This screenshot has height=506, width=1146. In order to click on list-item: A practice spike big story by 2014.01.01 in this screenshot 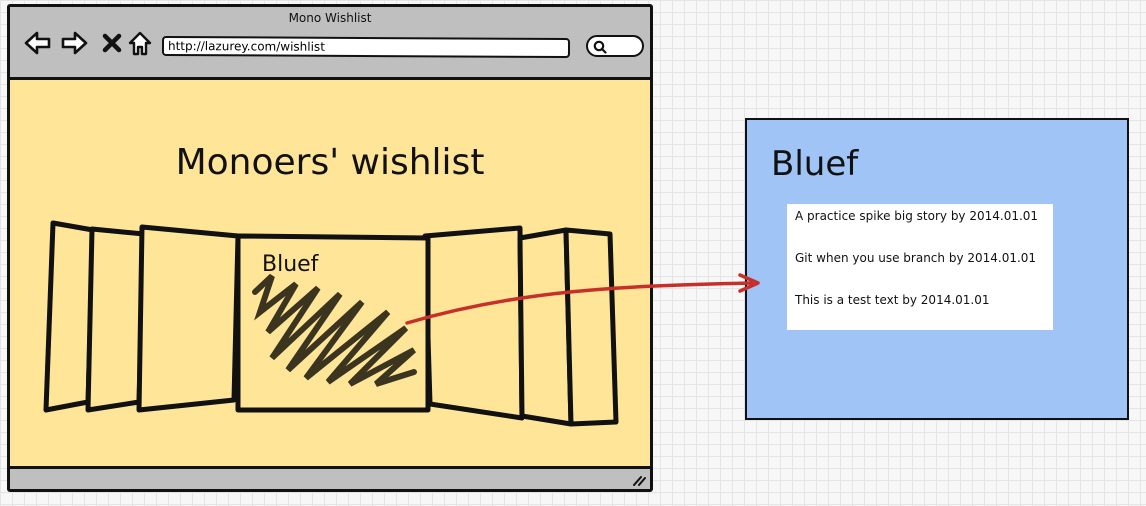, I will do `click(916, 216)`.